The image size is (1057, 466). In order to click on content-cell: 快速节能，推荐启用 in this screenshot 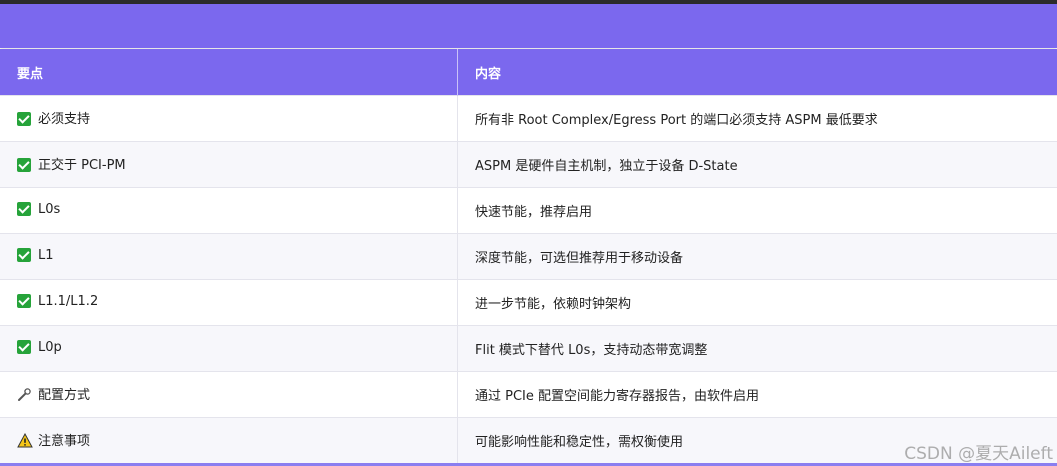, I will do `click(757, 210)`.